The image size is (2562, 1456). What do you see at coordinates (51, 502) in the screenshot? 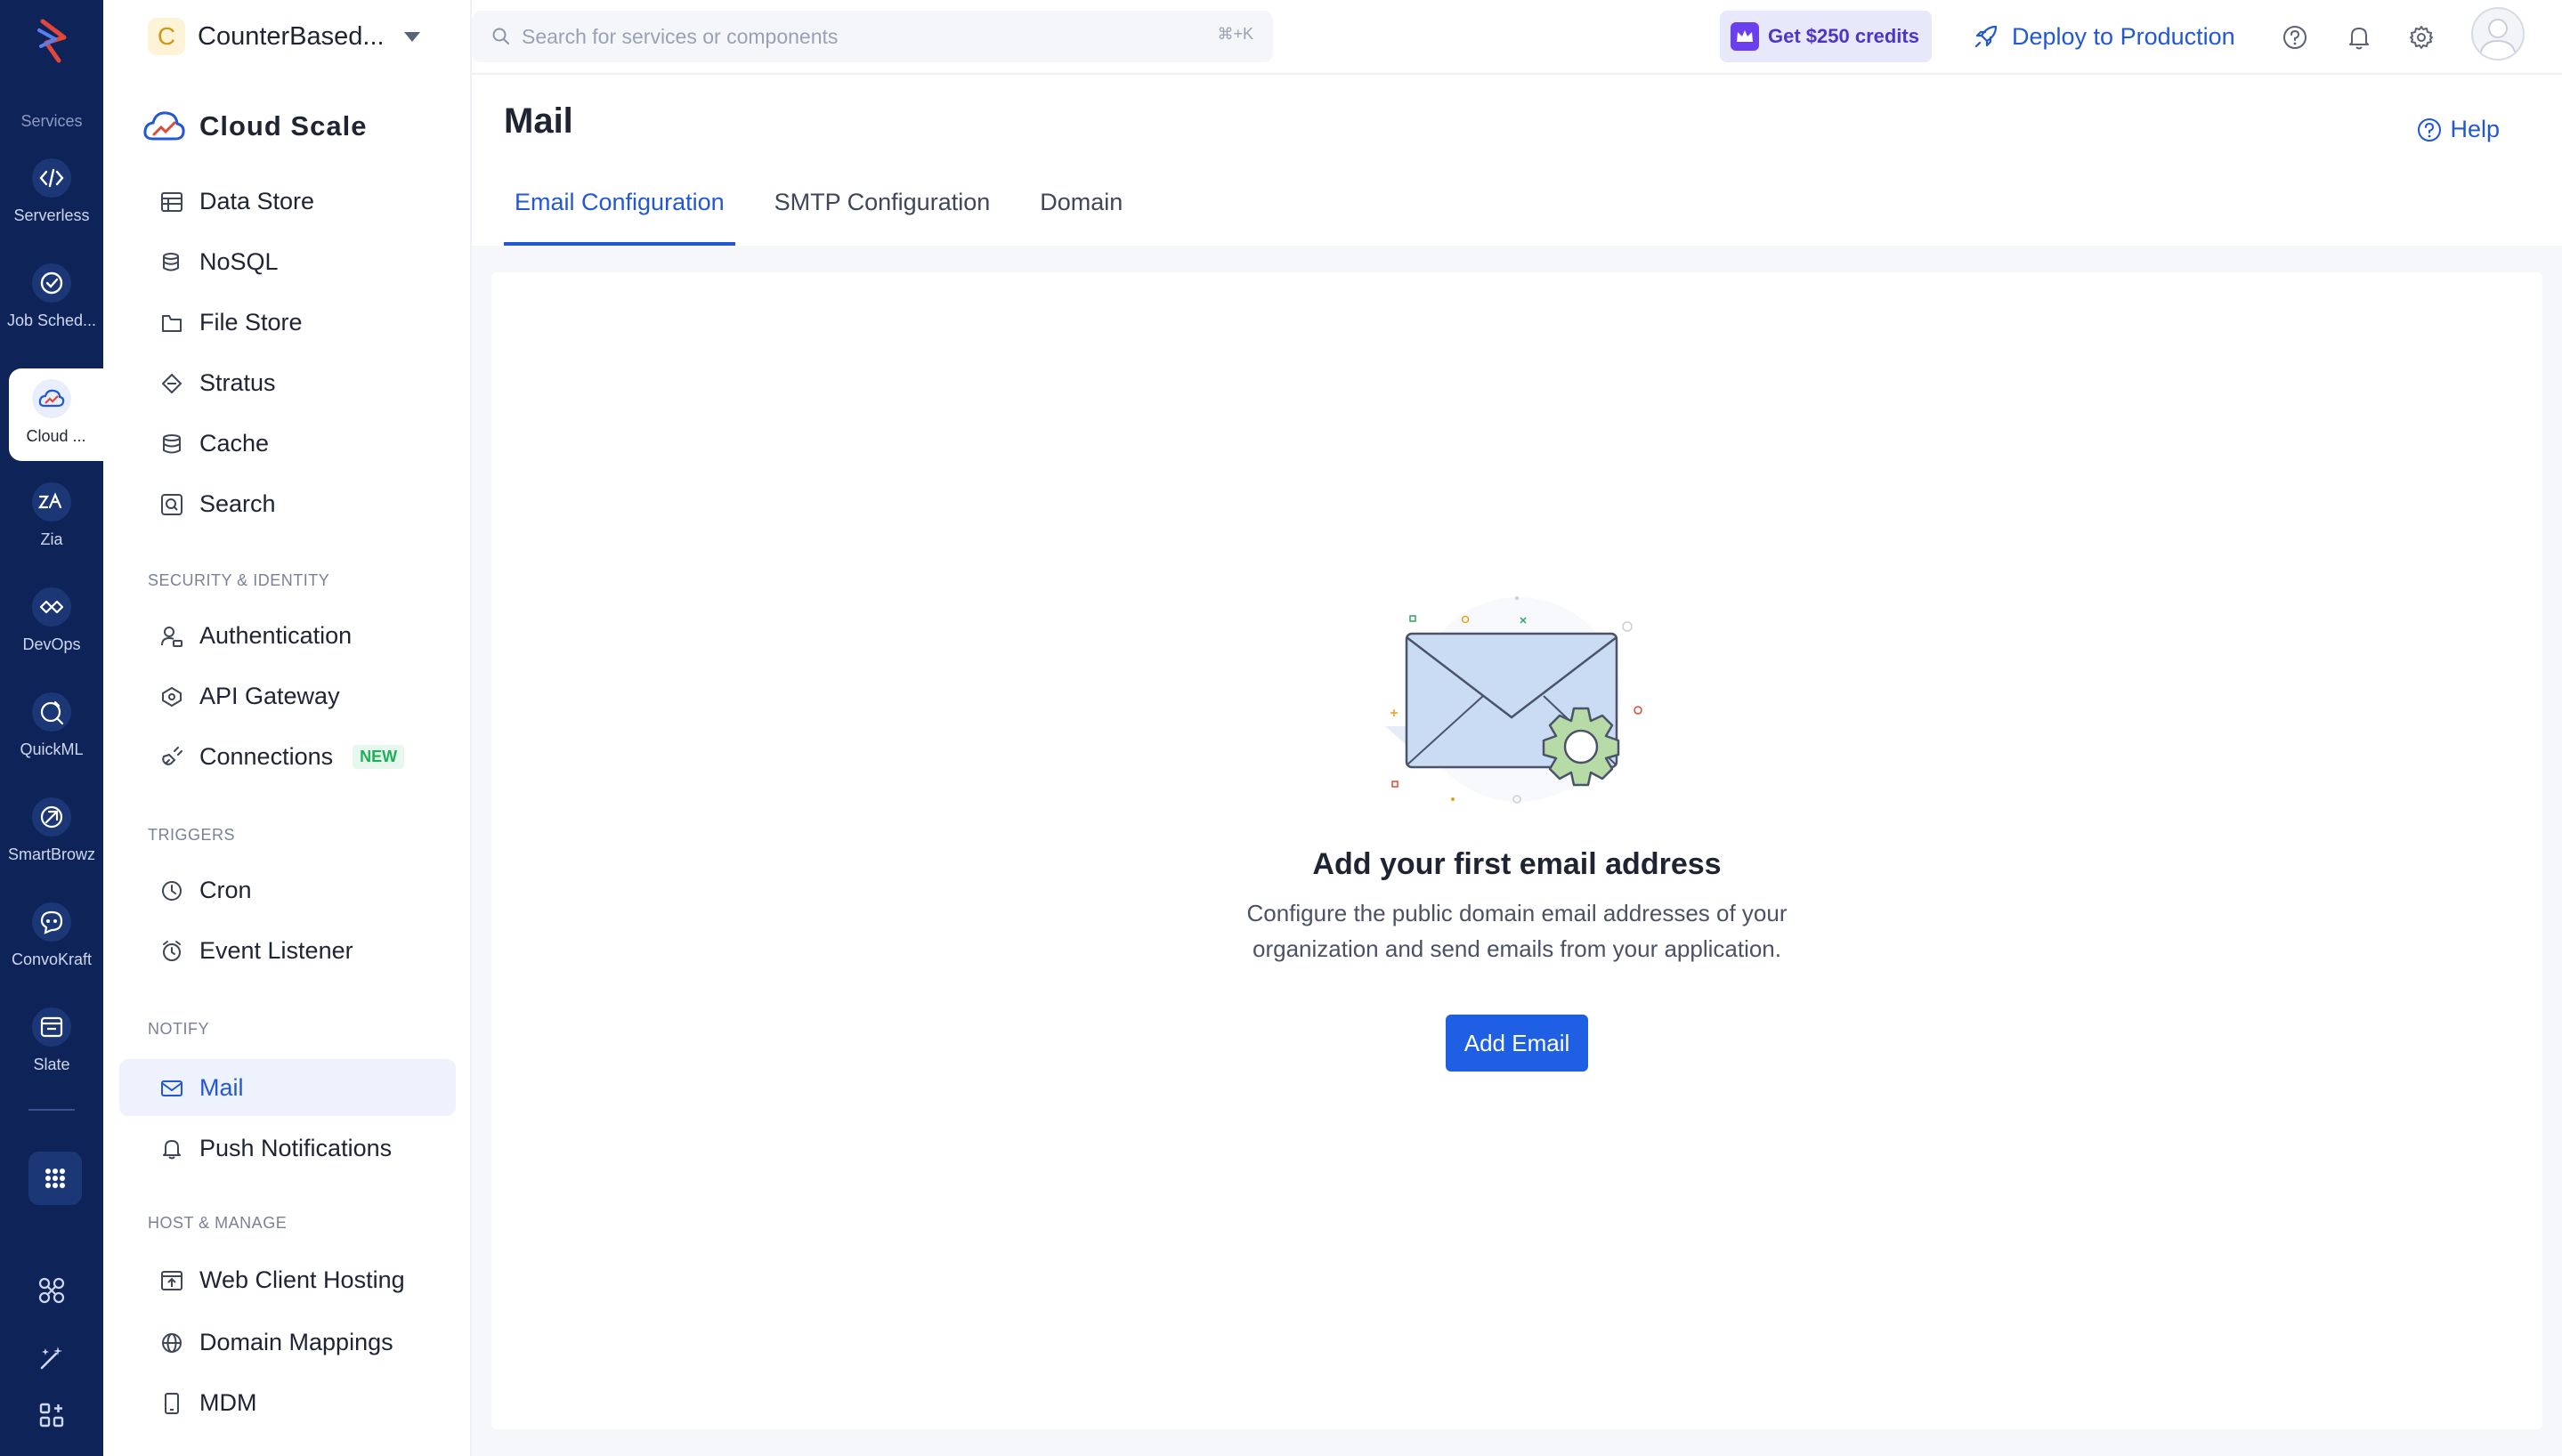
I see `zia-icon` at bounding box center [51, 502].